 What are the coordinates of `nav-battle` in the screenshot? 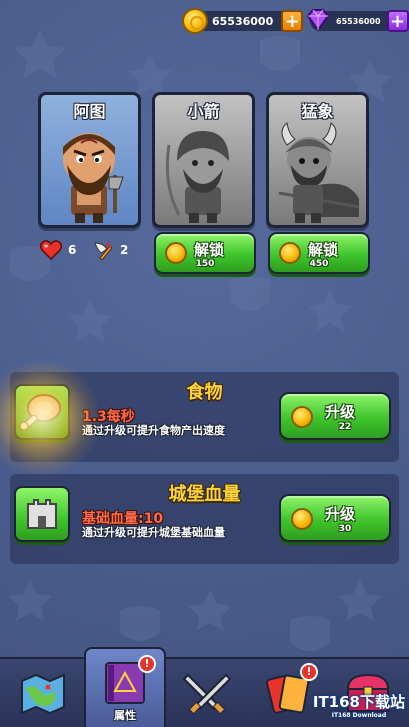 It's located at (207, 693).